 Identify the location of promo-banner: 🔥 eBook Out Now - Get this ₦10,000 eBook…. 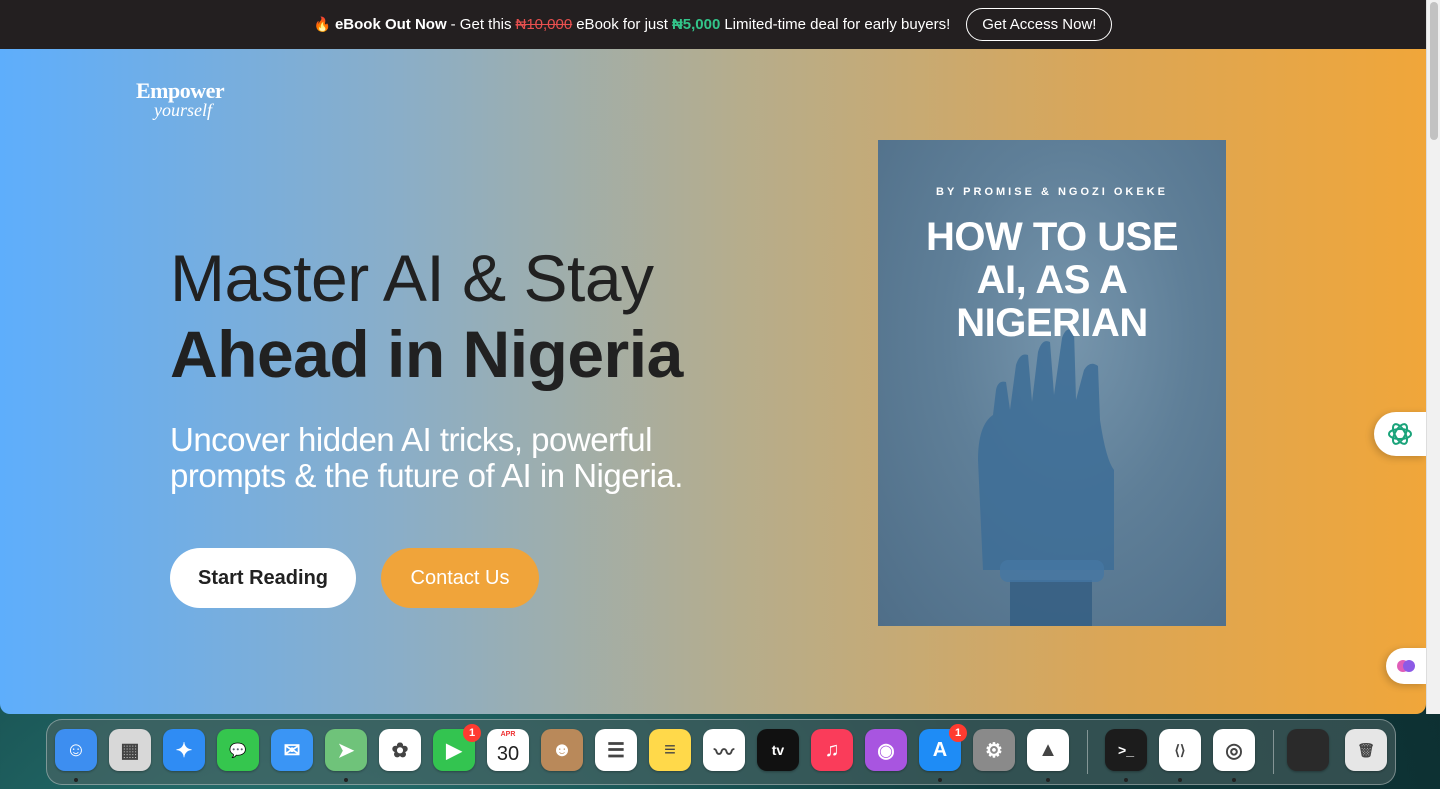
(713, 24).